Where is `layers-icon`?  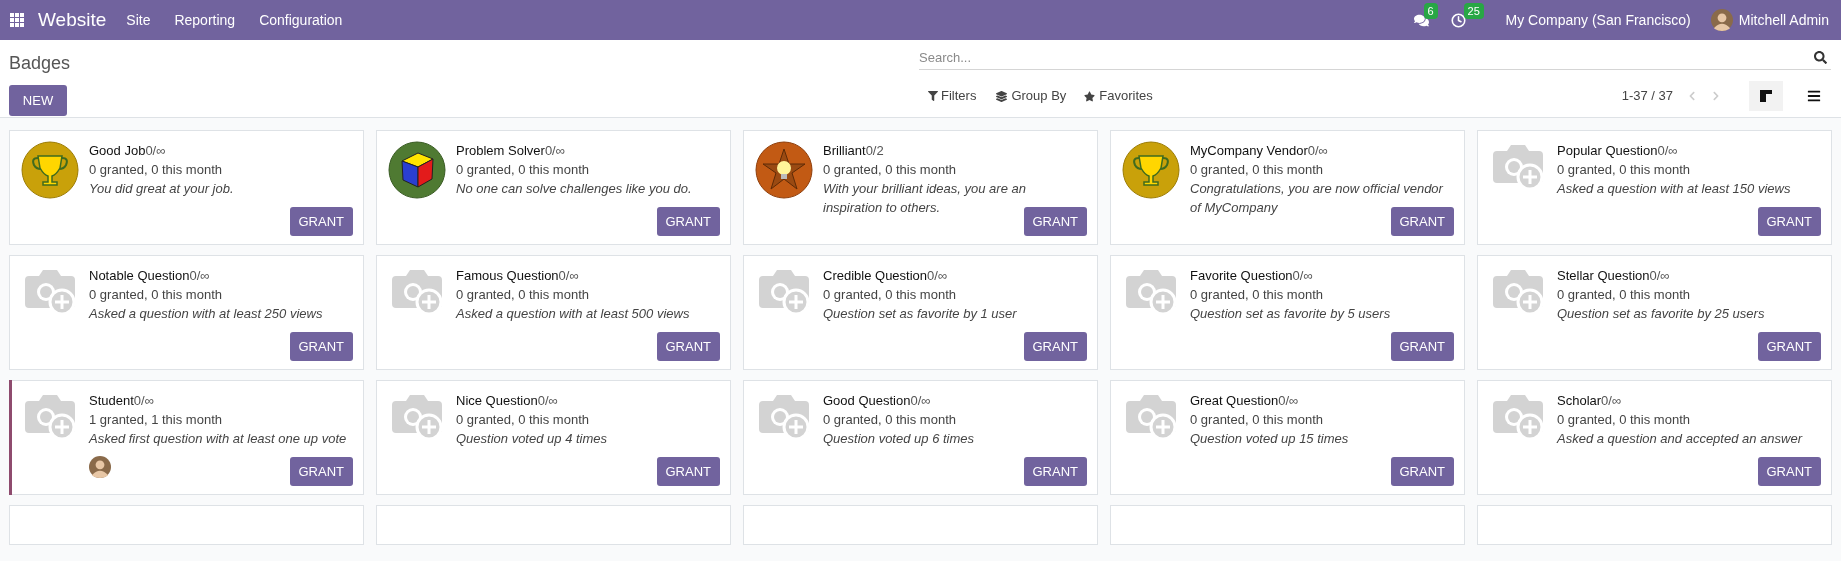
layers-icon is located at coordinates (1002, 96).